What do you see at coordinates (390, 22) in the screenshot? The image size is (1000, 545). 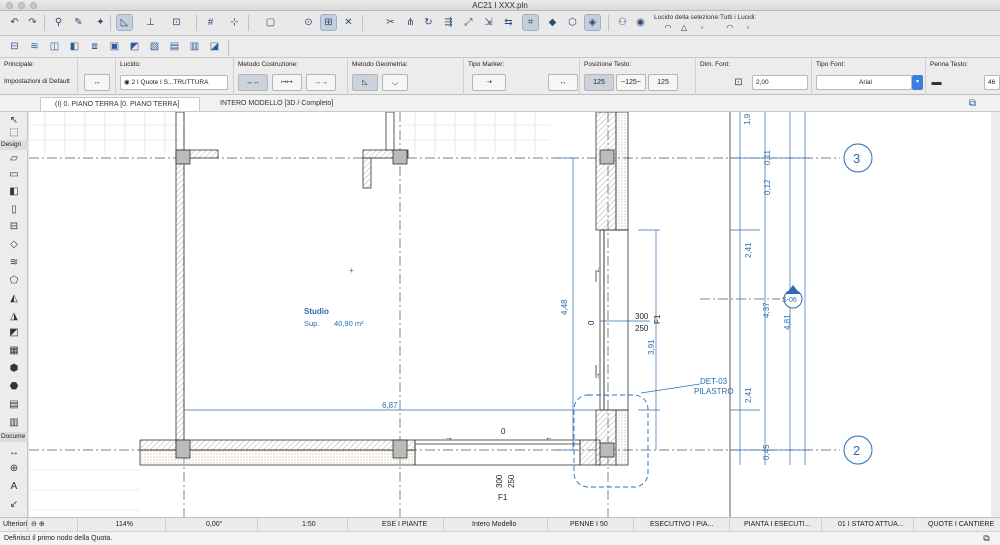 I see `scissors-icon: ✂` at bounding box center [390, 22].